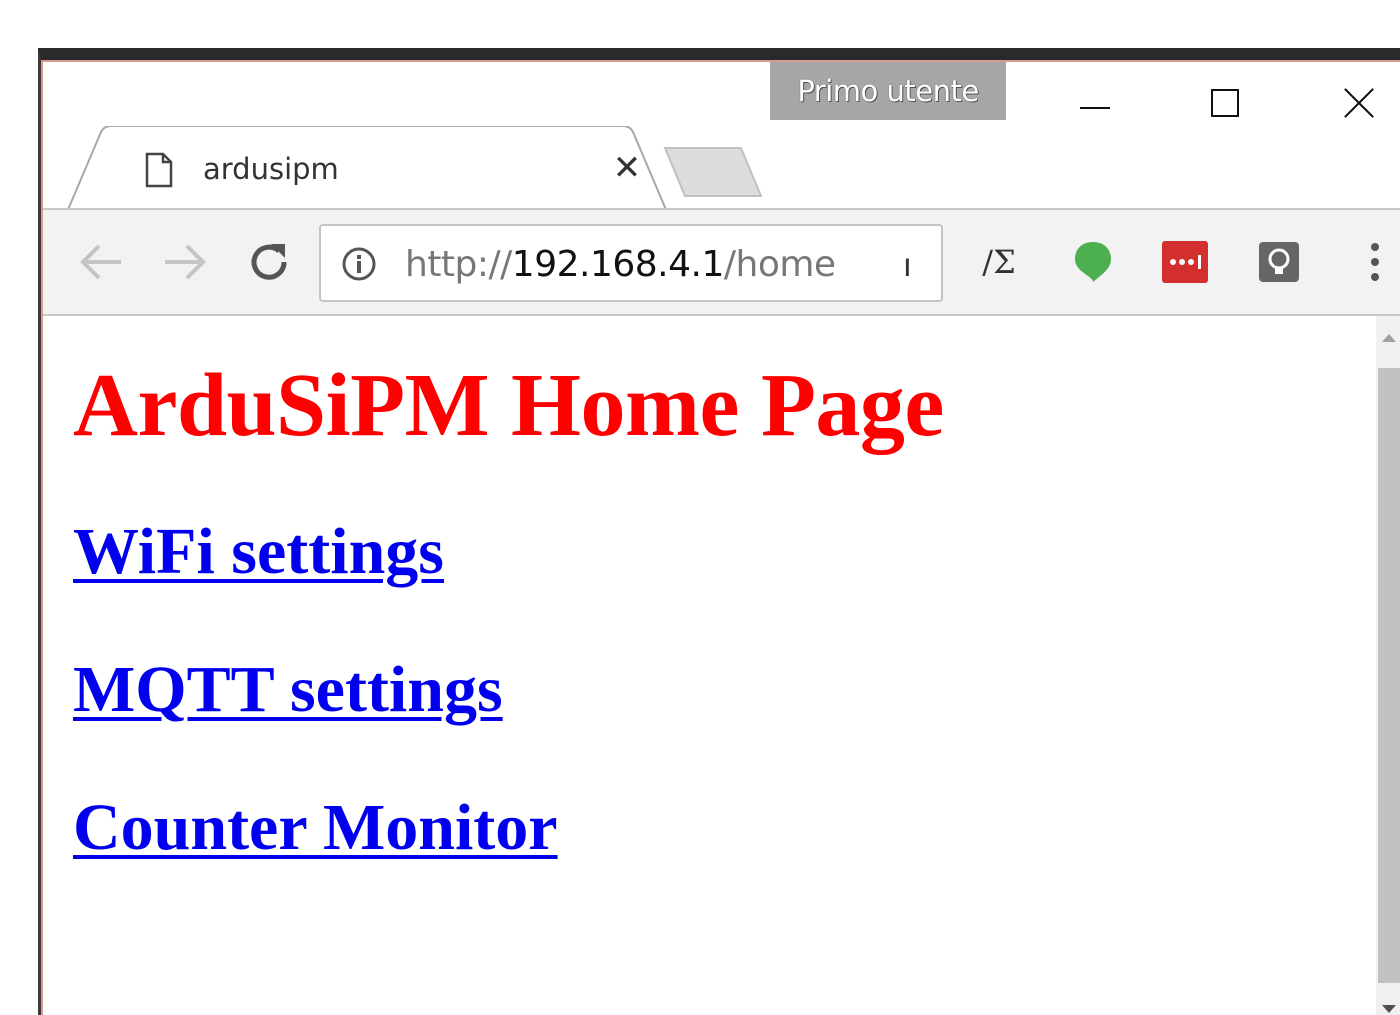  I want to click on window-close-button, so click(1359, 103).